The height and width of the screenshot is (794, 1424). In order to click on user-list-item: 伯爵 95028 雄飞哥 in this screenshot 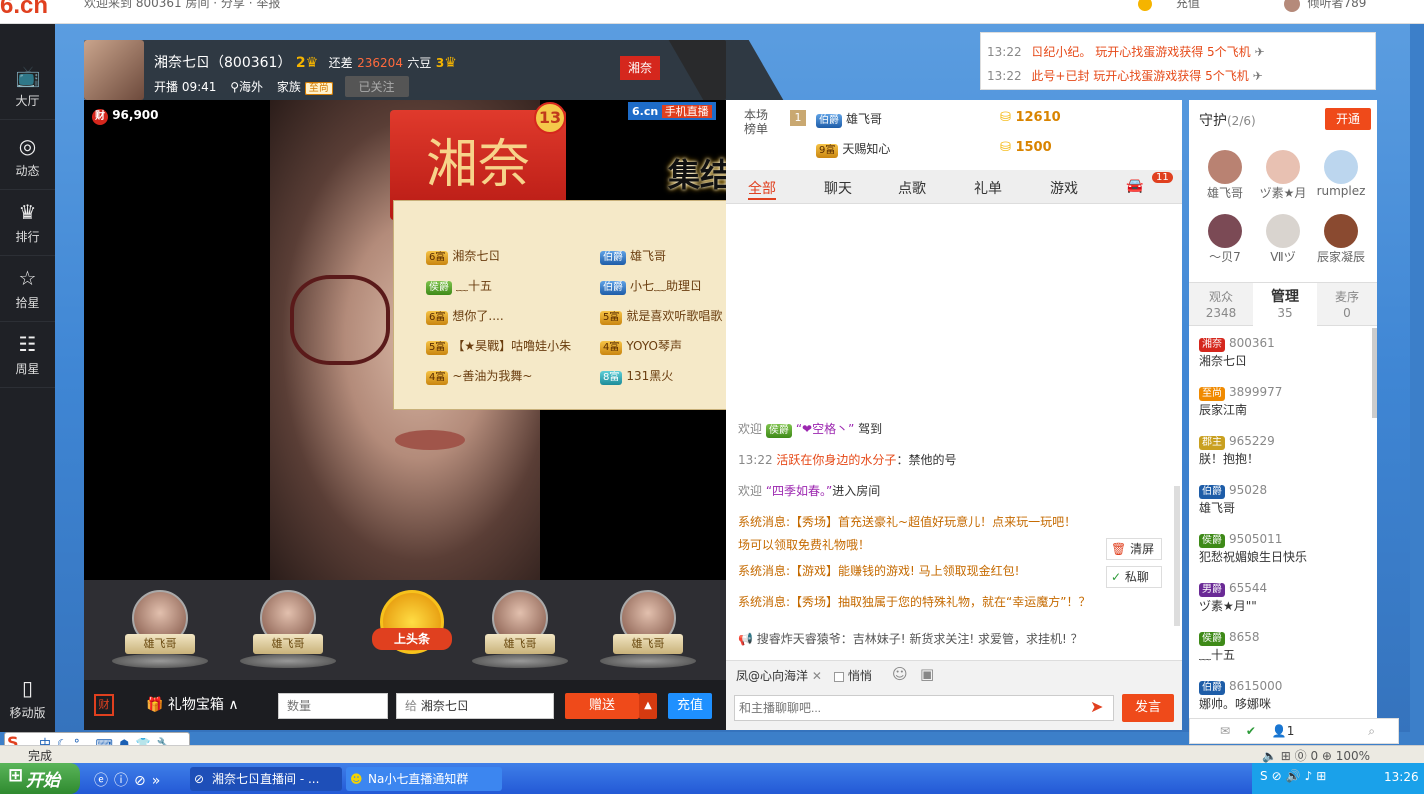, I will do `click(1288, 505)`.